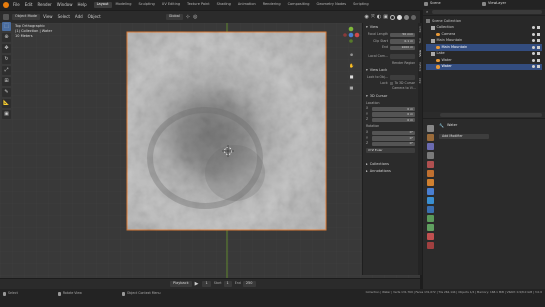 The height and width of the screenshot is (307, 545). I want to click on annotations-section-header: ▸ Annotations, so click(390, 171).